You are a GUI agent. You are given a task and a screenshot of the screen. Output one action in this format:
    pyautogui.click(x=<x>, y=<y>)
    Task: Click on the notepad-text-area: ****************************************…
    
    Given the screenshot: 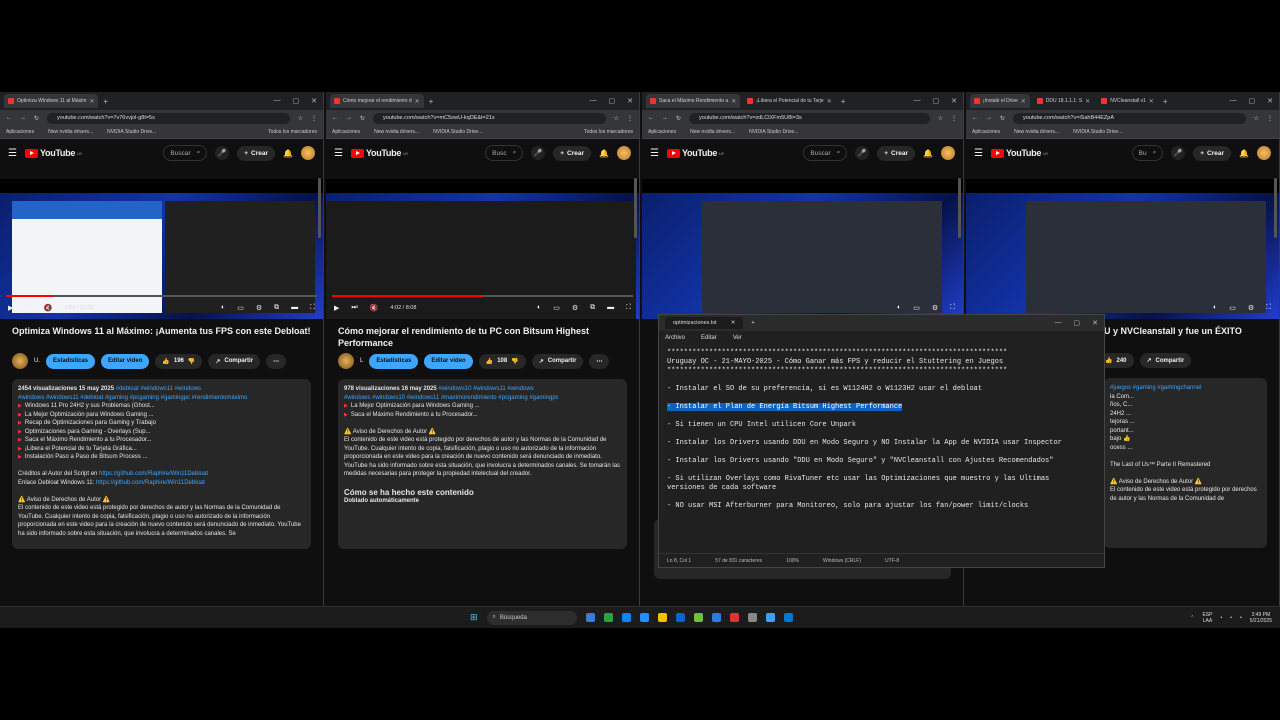 What is the action you would take?
    pyautogui.click(x=881, y=449)
    